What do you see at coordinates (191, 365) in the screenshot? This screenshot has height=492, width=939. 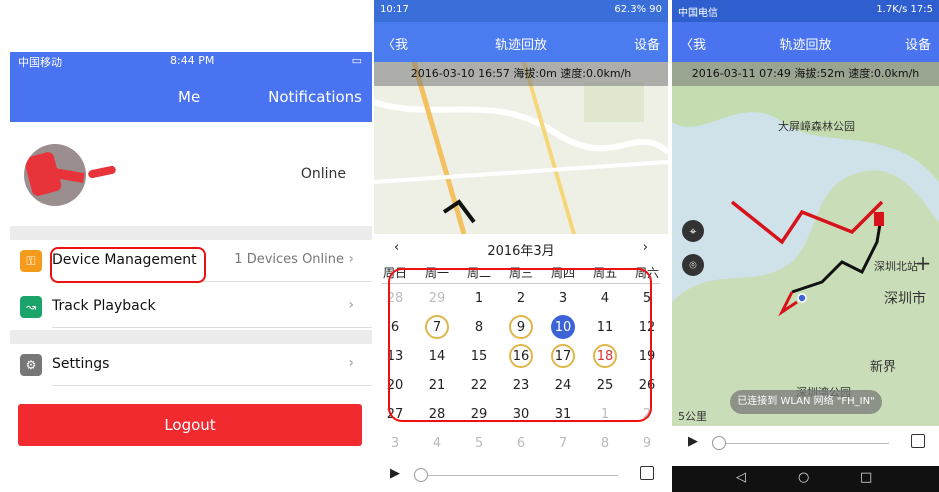 I see `settings-row: ⚙ Settings ›` at bounding box center [191, 365].